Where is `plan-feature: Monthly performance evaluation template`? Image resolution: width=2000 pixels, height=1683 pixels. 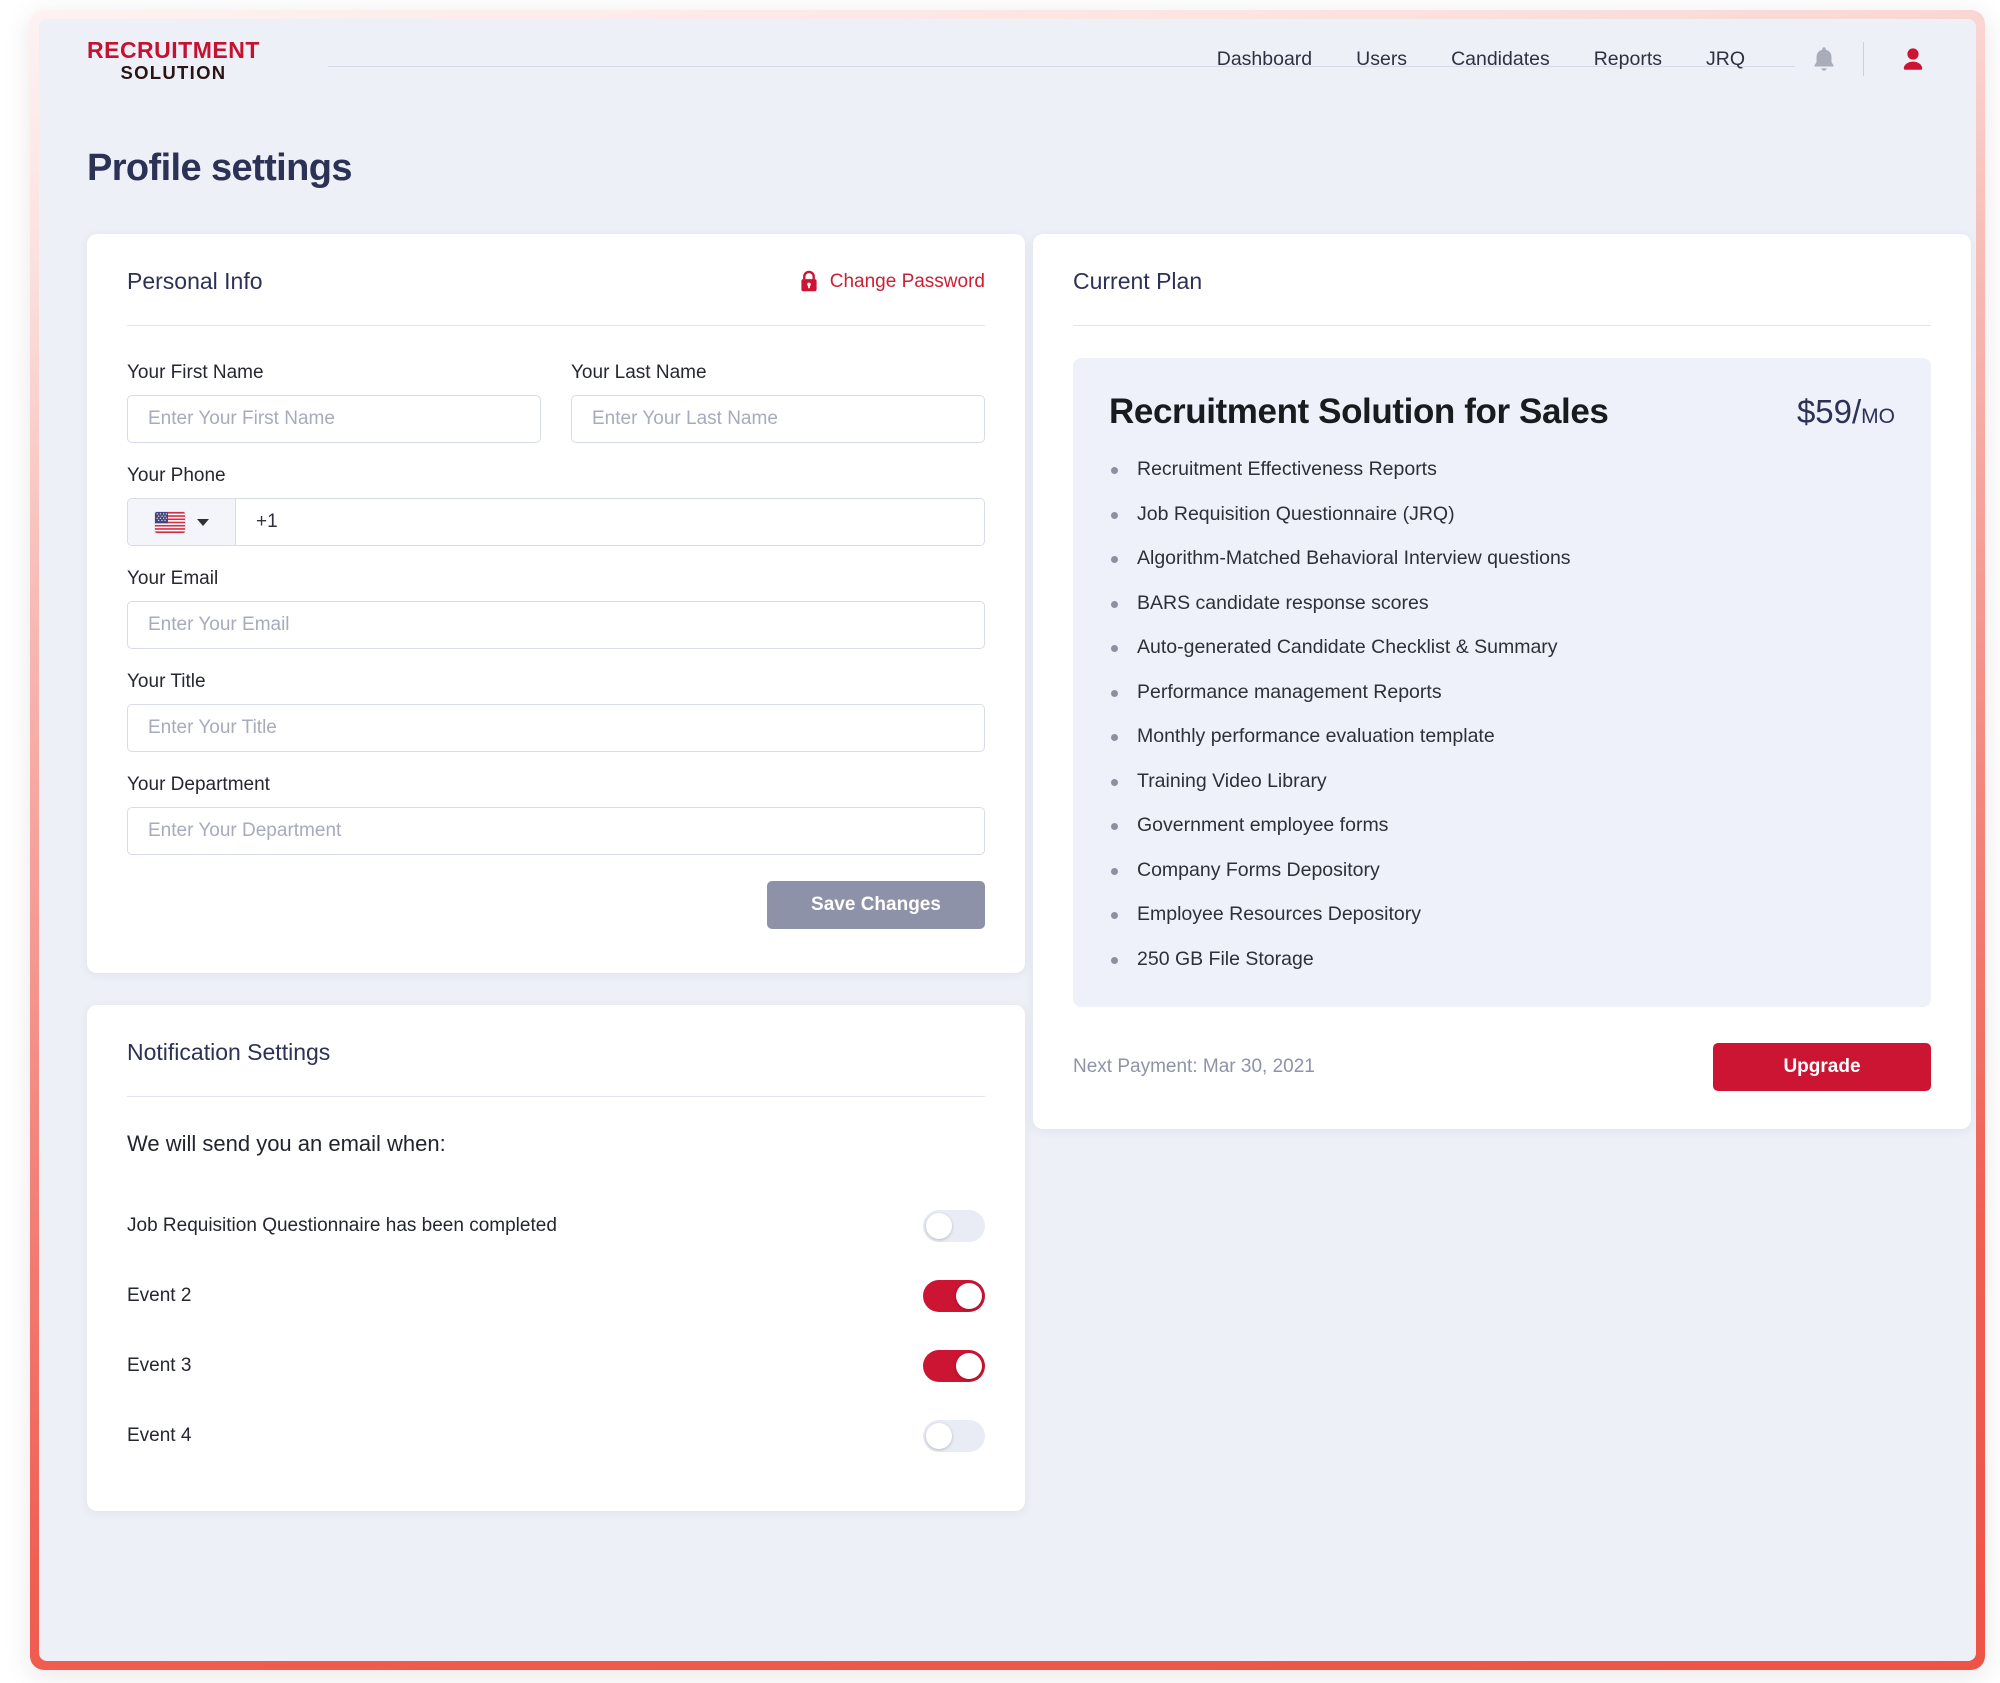
plan-feature: Monthly performance evaluation template is located at coordinates (1502, 736).